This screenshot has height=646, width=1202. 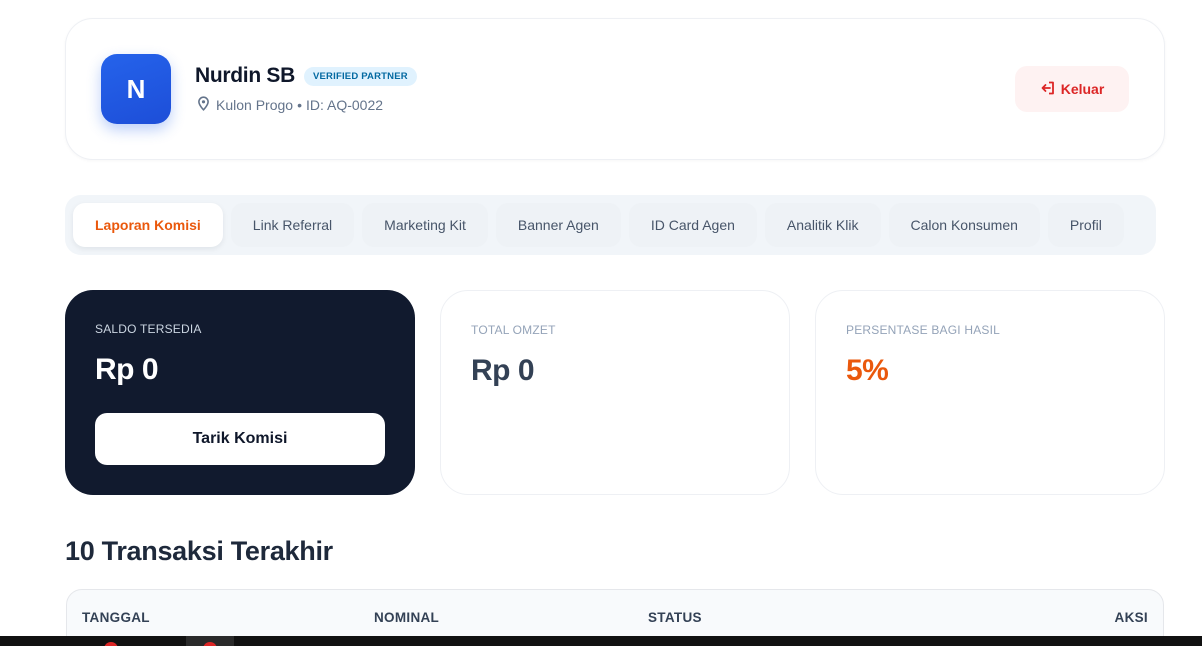 I want to click on profile-meta: Kulon Progo • ID: AQ-0022, so click(x=290, y=105).